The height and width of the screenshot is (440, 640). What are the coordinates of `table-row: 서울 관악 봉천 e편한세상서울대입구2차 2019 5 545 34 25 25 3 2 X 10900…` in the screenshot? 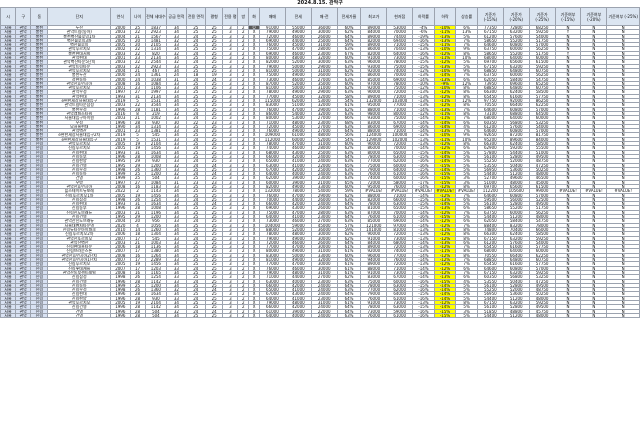 It's located at (320, 135).